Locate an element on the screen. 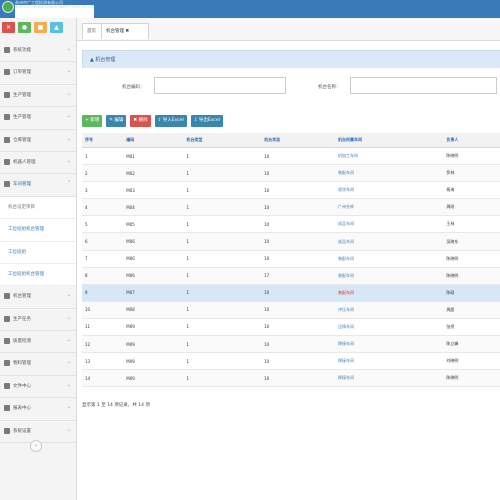  close-icon: ✕ is located at coordinates (8, 27).